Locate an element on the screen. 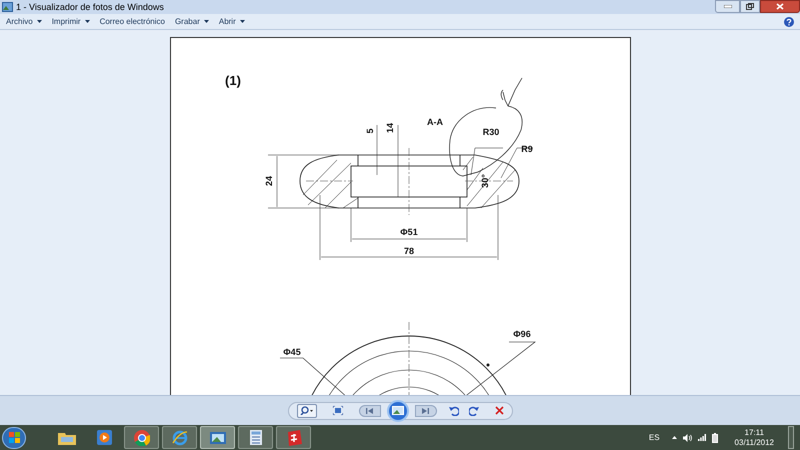 This screenshot has width=800, height=450. minimize-button is located at coordinates (727, 6).